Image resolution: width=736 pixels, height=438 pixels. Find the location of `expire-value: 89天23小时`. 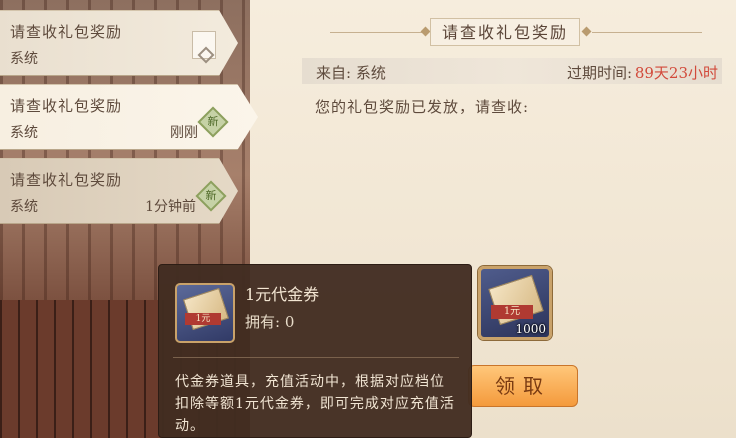

expire-value: 89天23小时 is located at coordinates (676, 73).